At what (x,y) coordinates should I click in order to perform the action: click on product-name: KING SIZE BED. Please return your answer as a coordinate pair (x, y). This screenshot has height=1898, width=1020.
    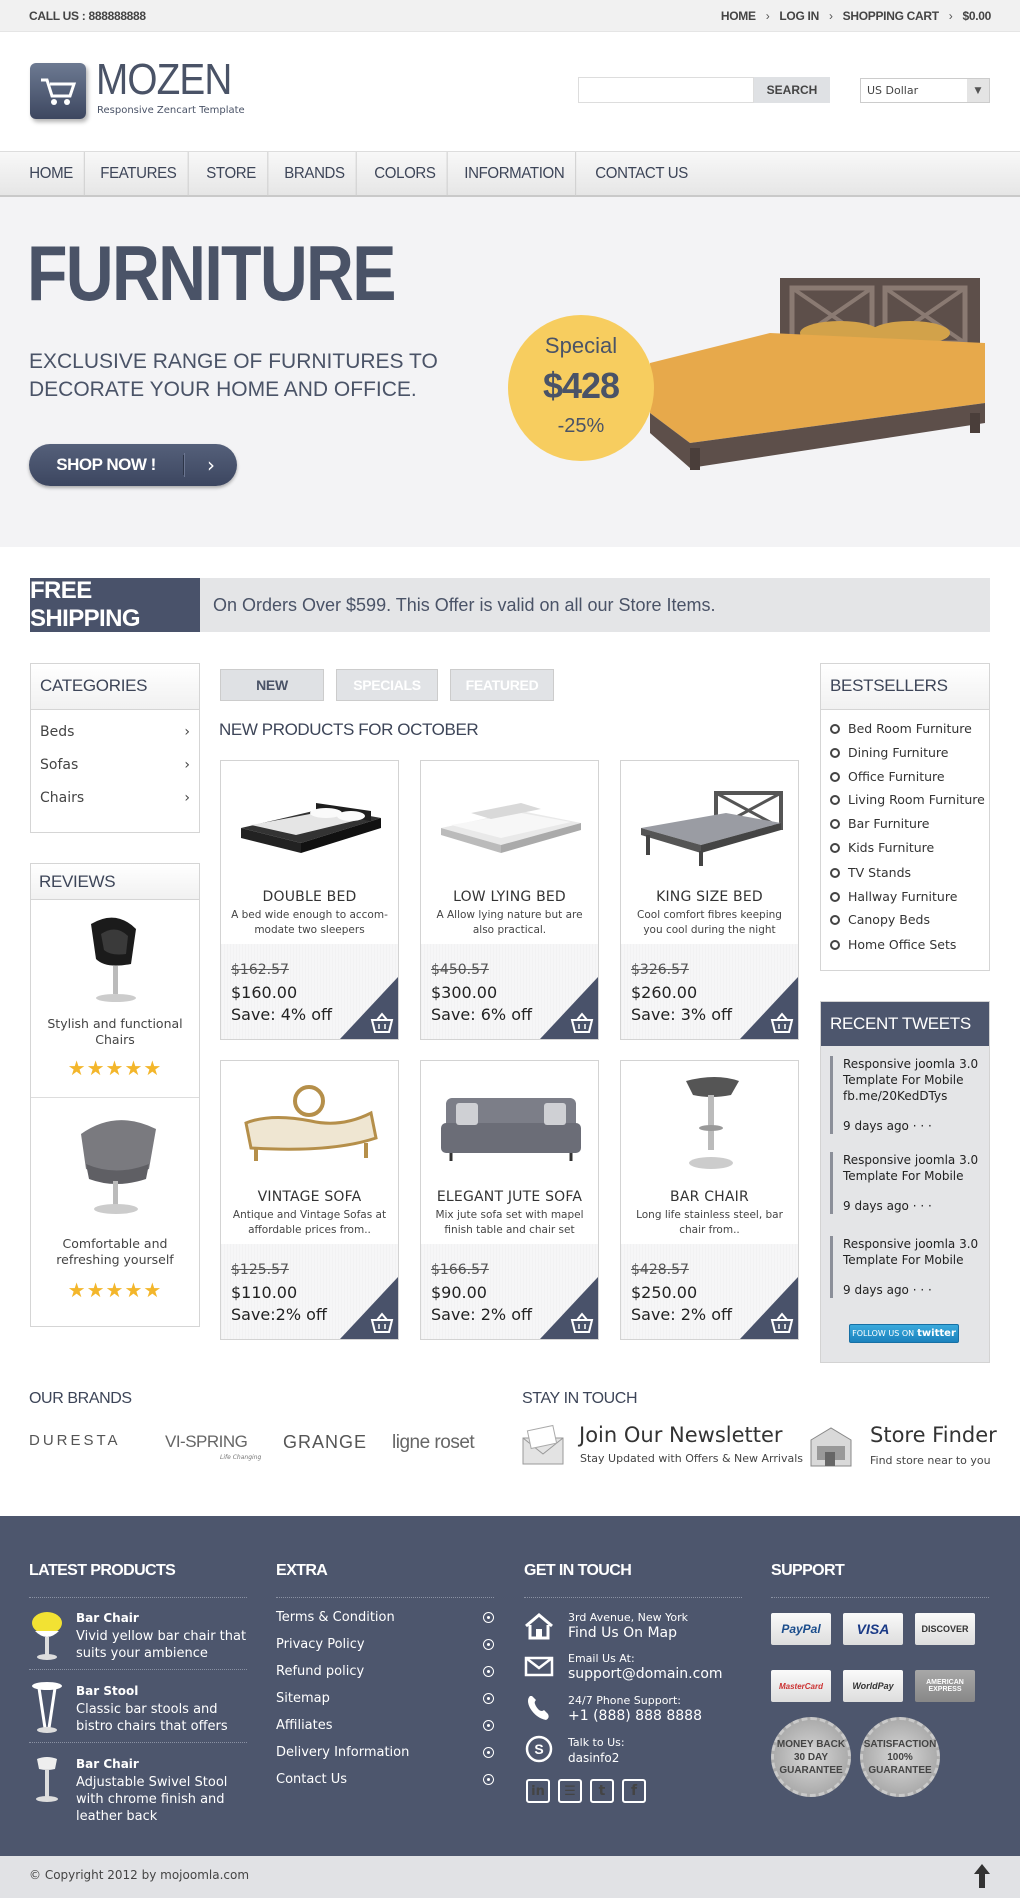
    Looking at the image, I should click on (709, 897).